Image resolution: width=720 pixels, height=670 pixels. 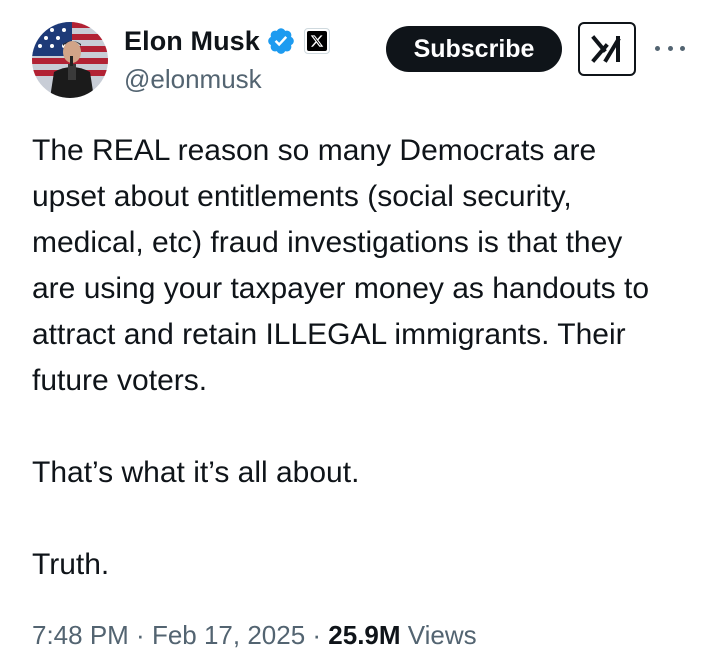 What do you see at coordinates (281, 41) in the screenshot?
I see `verified-badge-icon` at bounding box center [281, 41].